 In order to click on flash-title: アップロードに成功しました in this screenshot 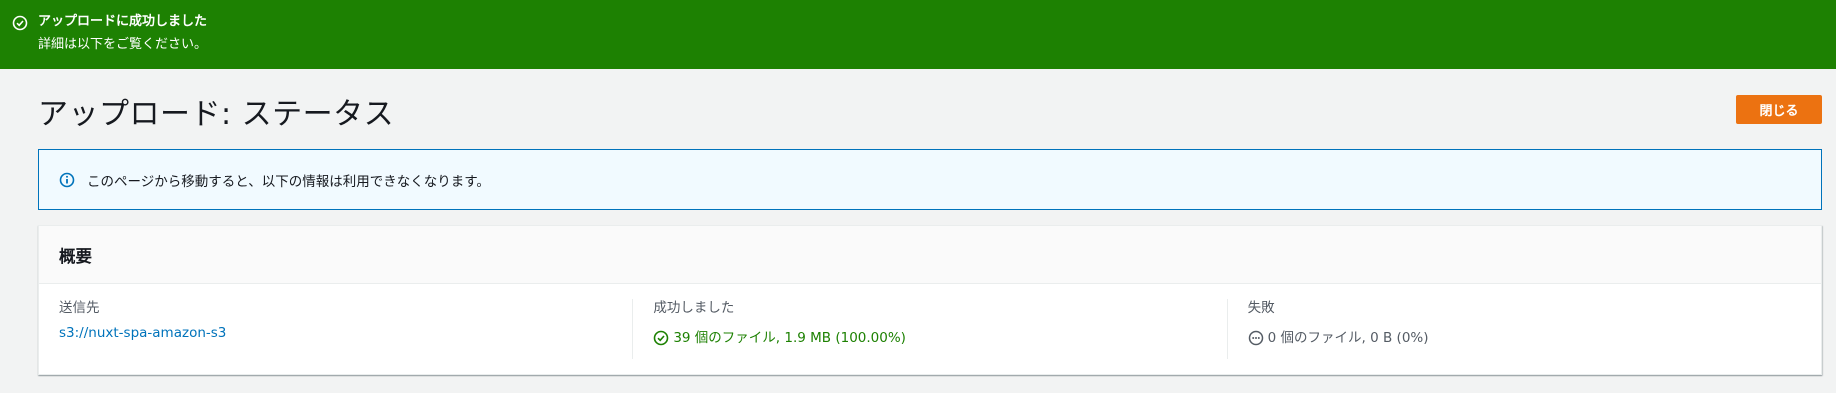, I will do `click(123, 21)`.